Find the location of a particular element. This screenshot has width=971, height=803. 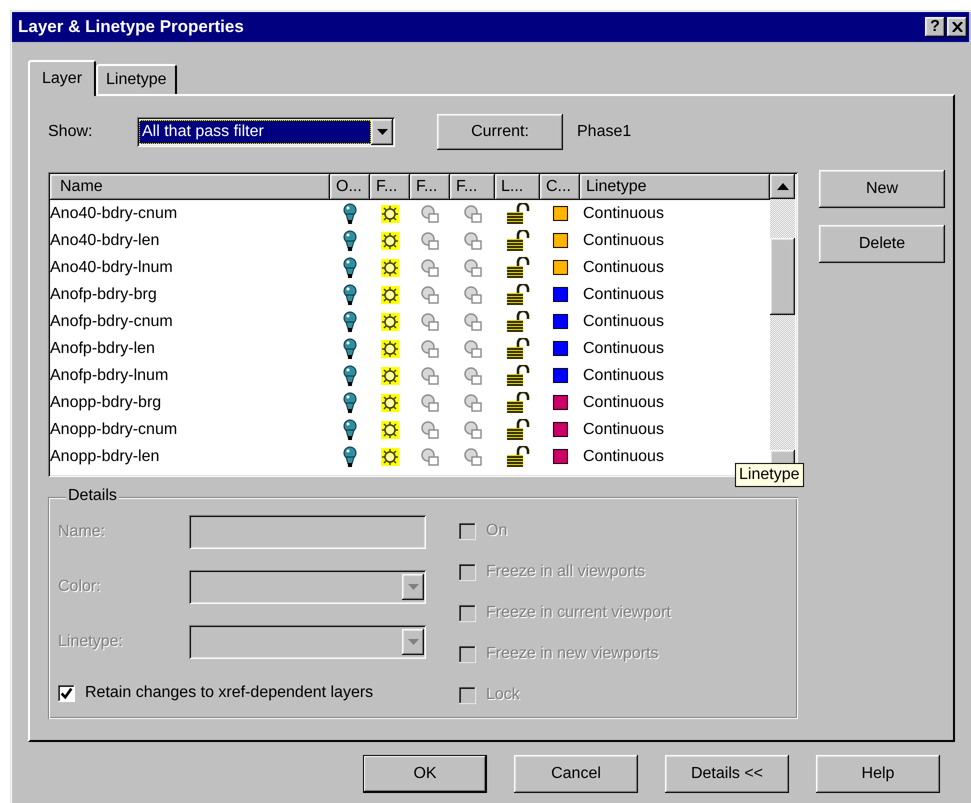

layer-name: Anofp-bdry-len is located at coordinates (190, 348).